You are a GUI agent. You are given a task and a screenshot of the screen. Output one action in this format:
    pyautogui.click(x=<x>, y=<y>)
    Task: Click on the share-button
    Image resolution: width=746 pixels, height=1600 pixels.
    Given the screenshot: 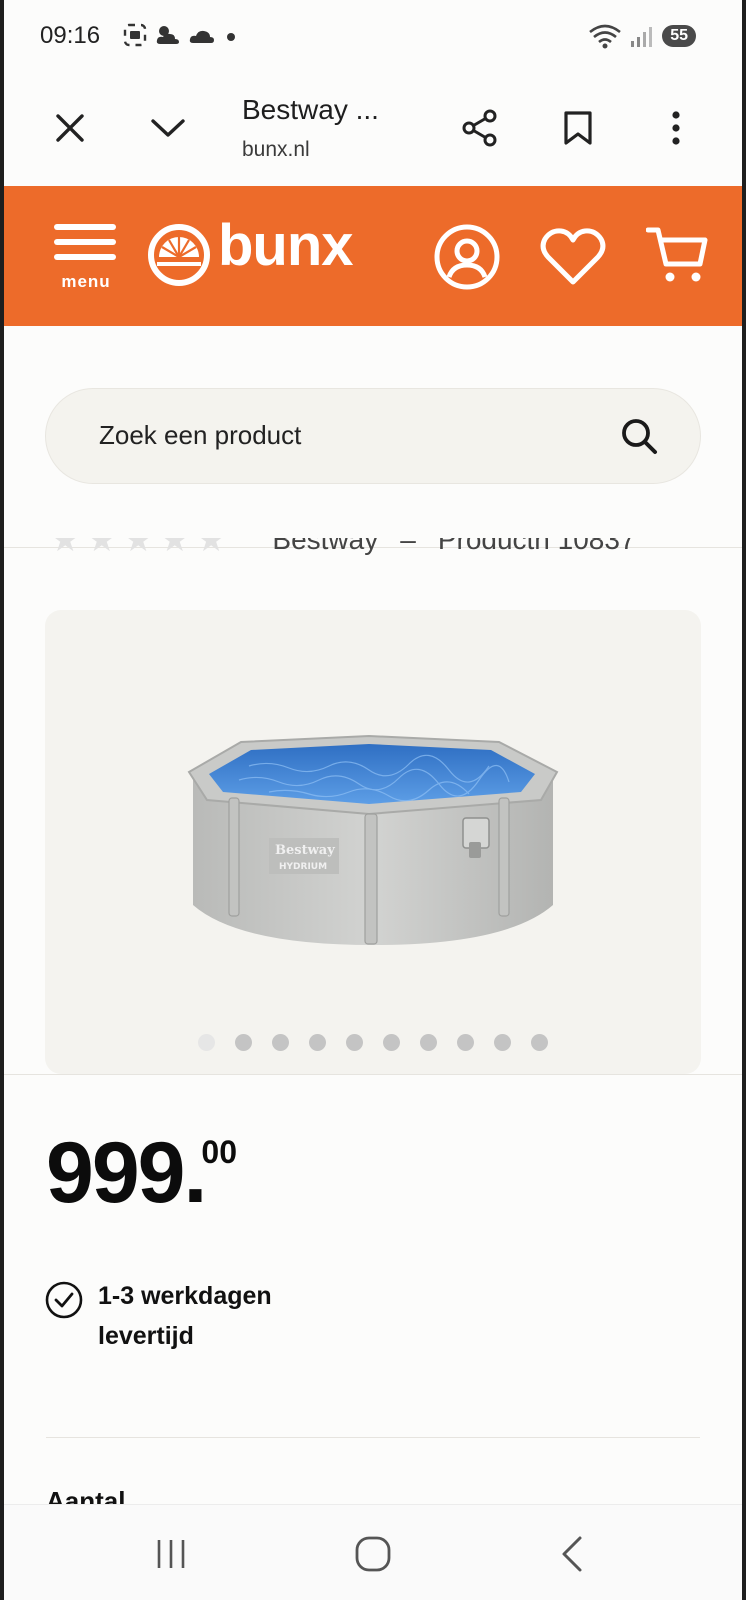 What is the action you would take?
    pyautogui.click(x=480, y=128)
    